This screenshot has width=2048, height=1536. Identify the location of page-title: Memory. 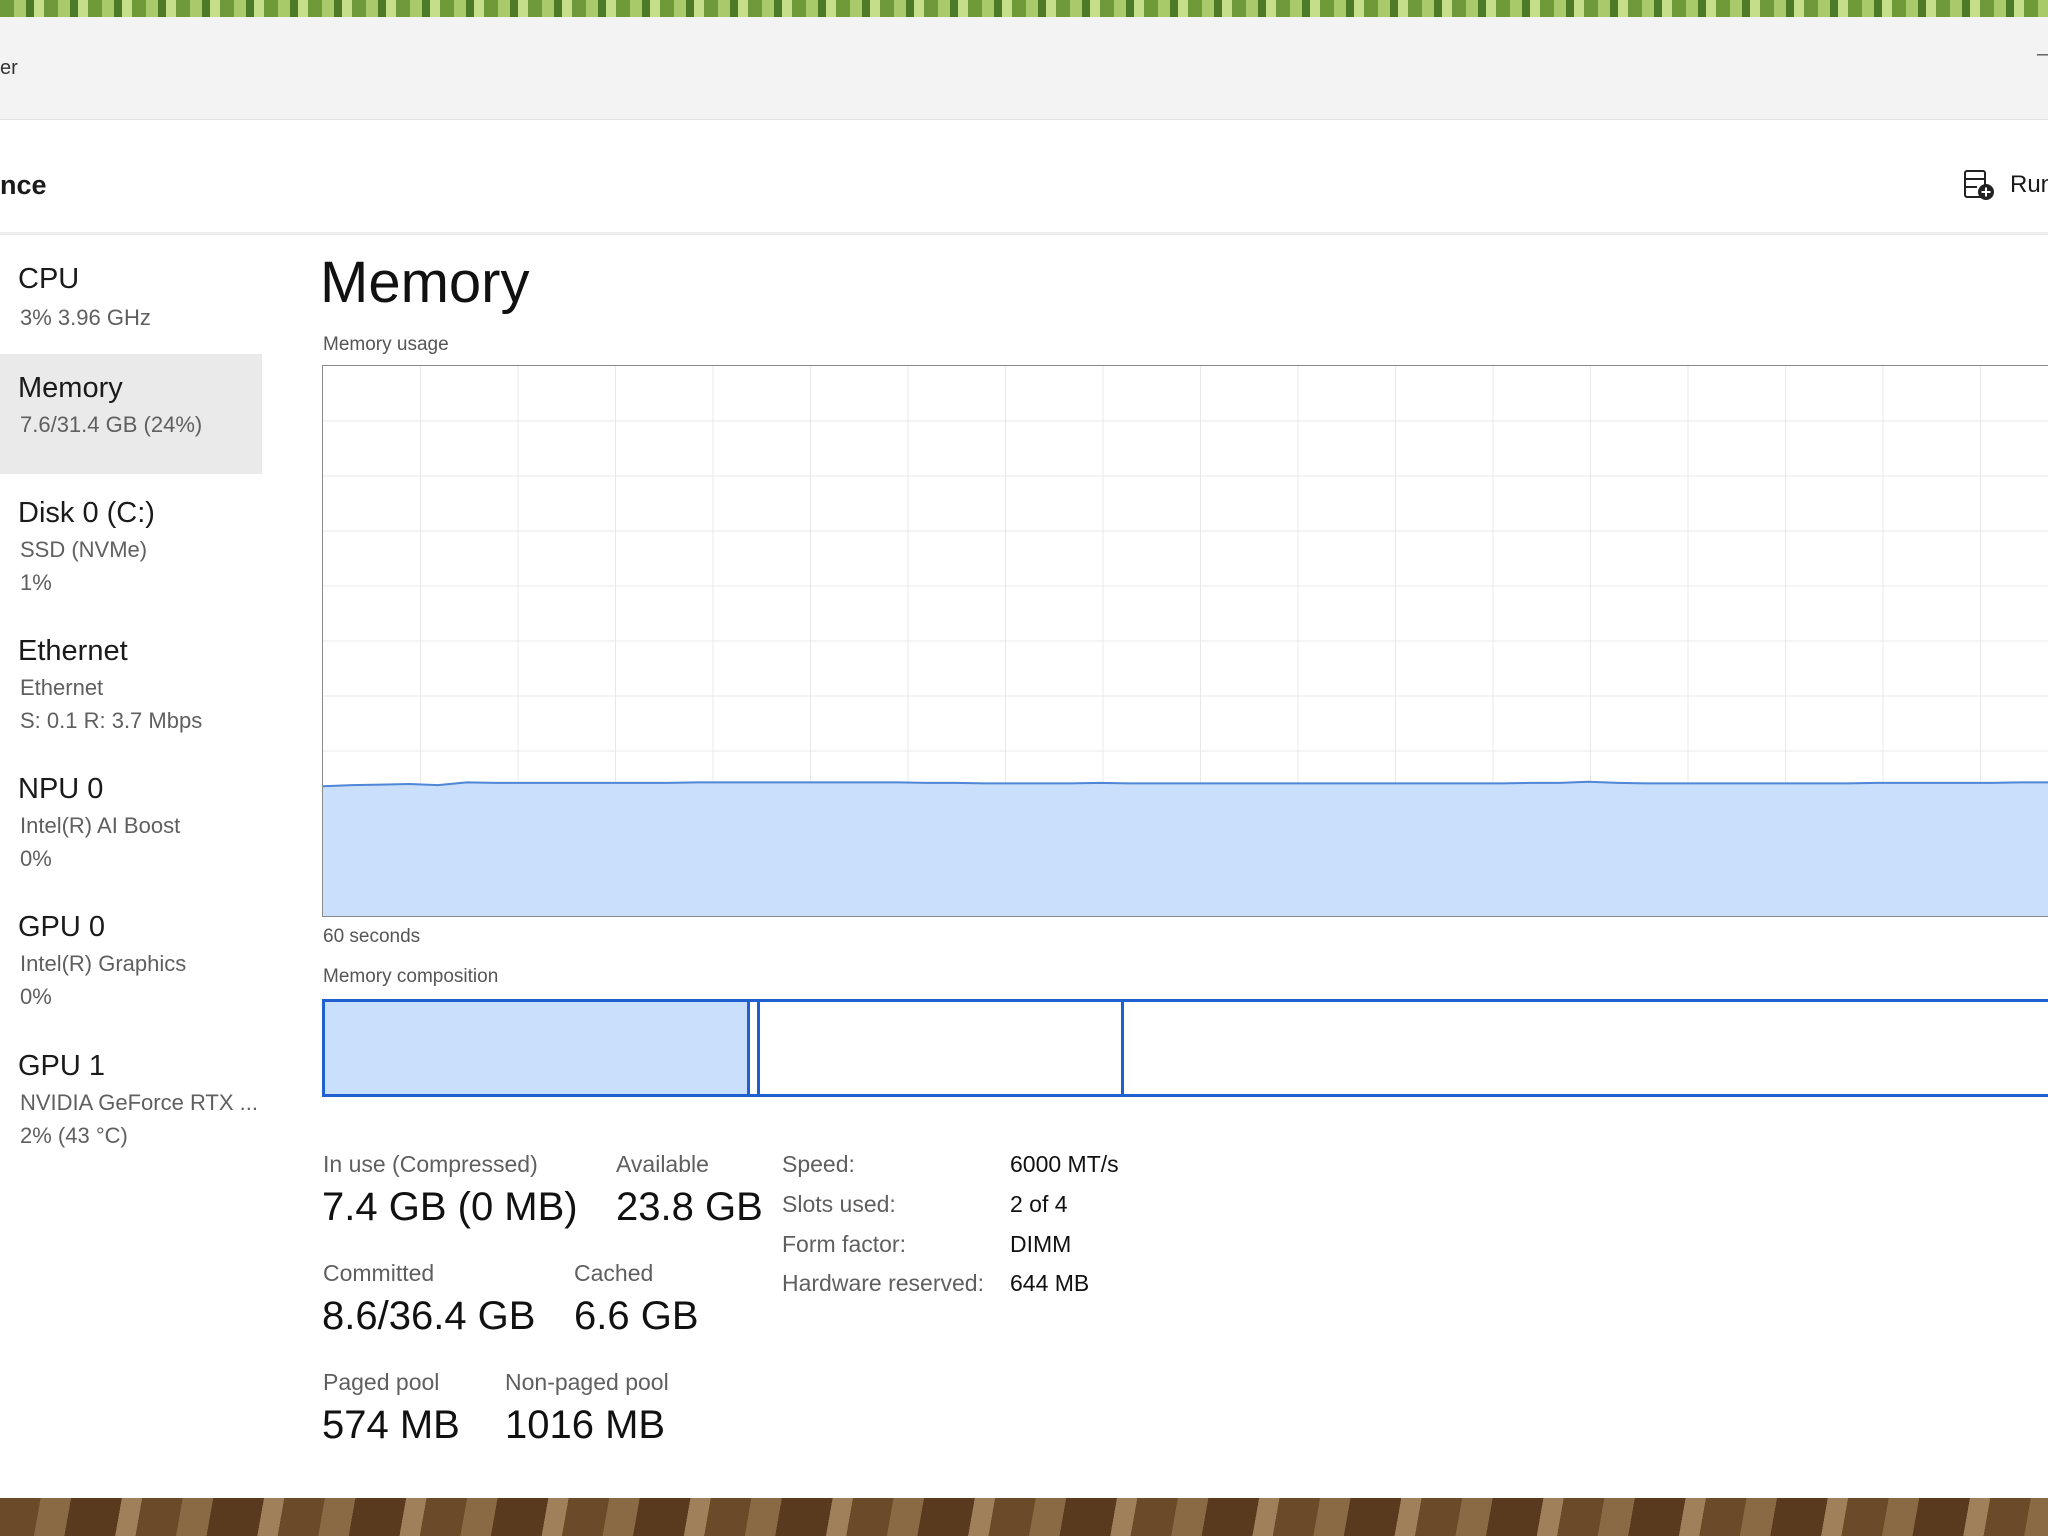
(425, 282).